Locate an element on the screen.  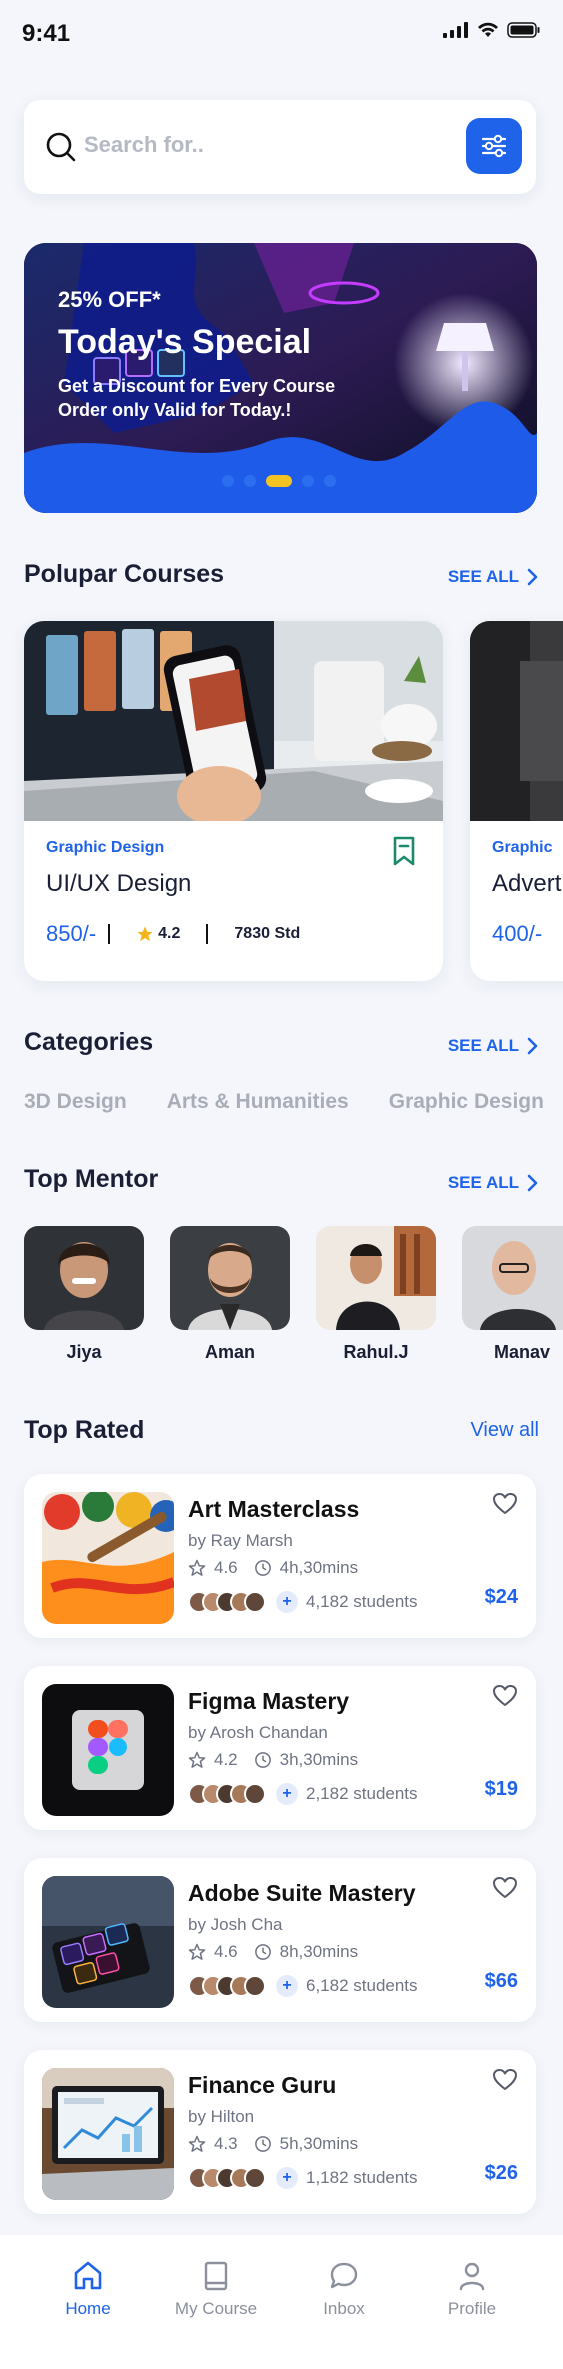
course-meta: 850/- 4.2 7830 Std is located at coordinates (173, 934).